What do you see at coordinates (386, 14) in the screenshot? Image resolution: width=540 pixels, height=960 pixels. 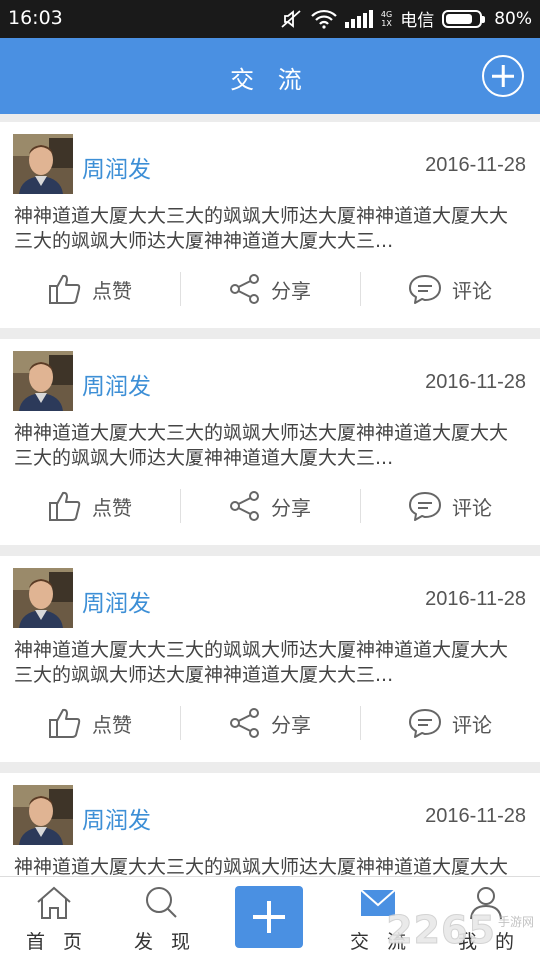 I see `network-4g-label: 4G` at bounding box center [386, 14].